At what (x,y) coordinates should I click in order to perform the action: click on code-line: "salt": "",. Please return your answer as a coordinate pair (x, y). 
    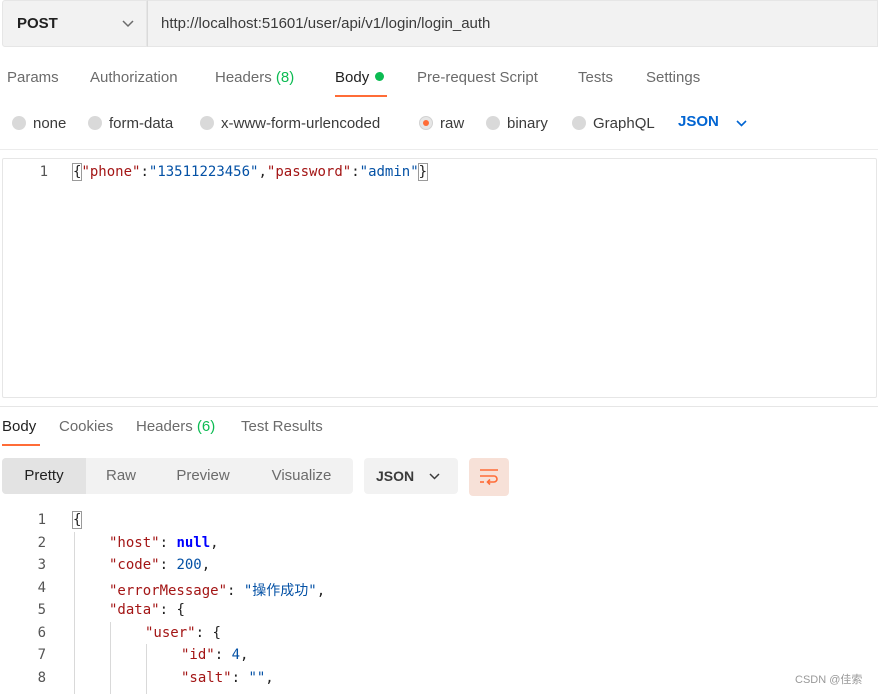
    Looking at the image, I should click on (227, 678).